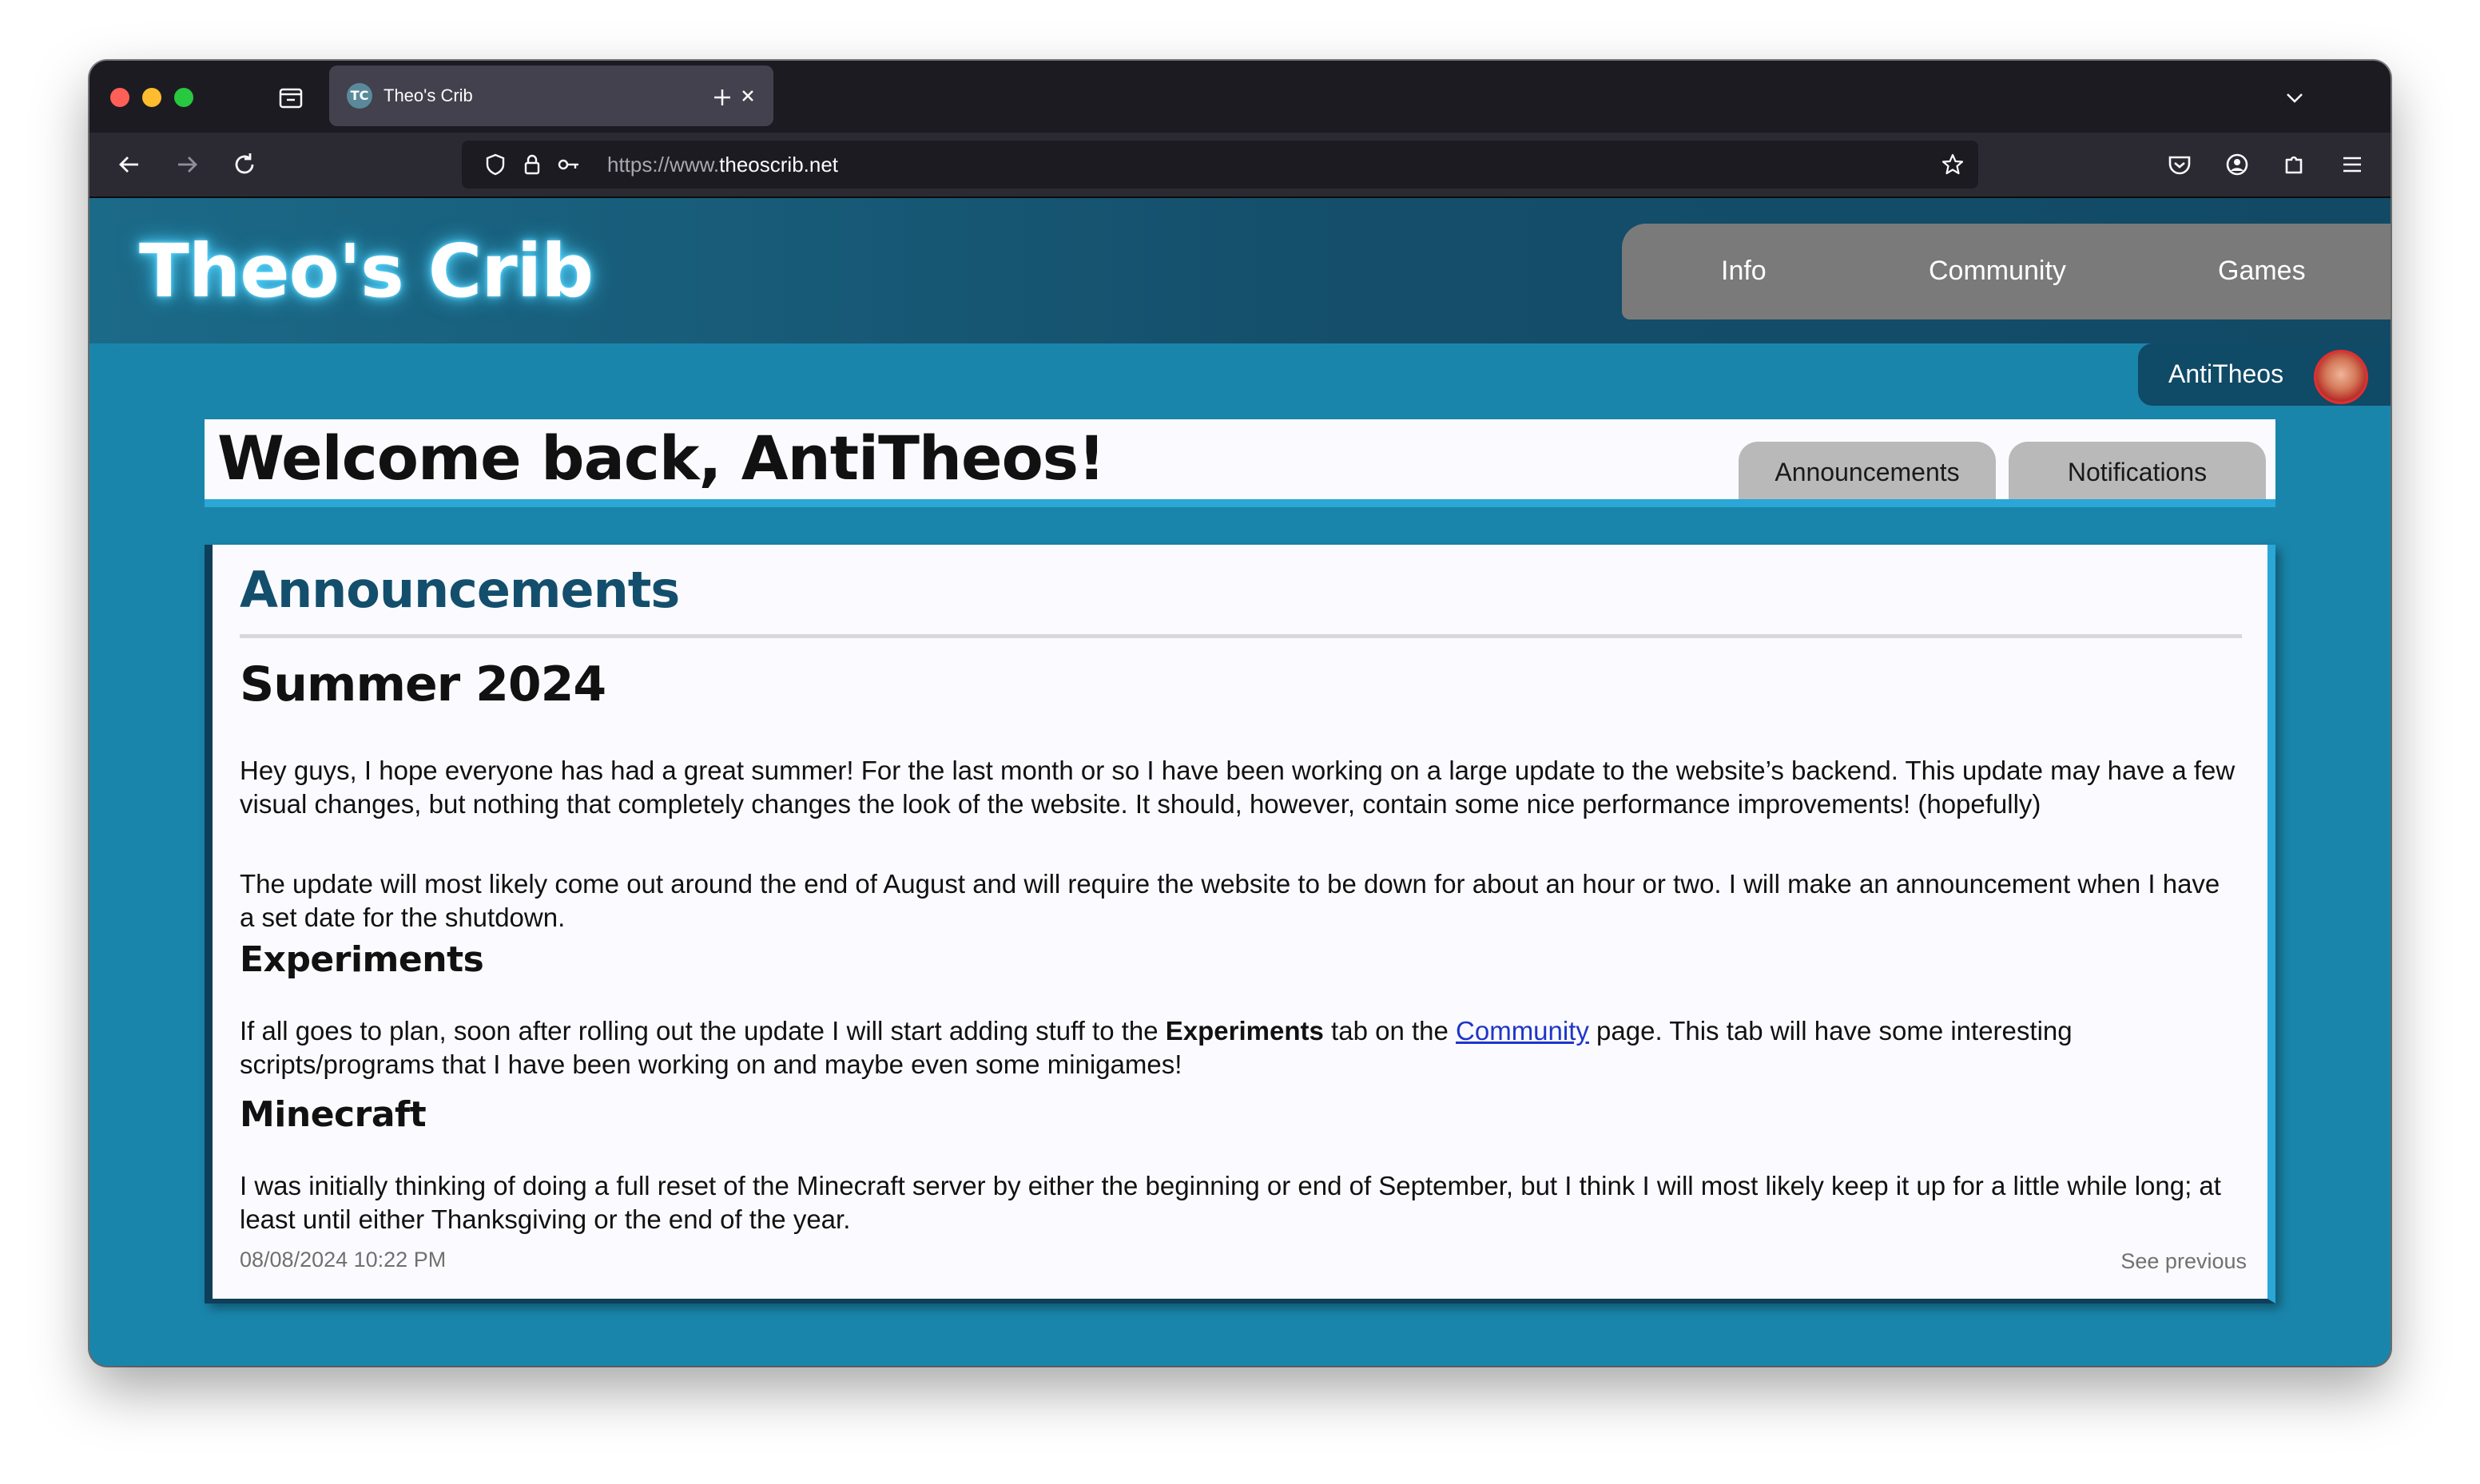 This screenshot has height=1484, width=2480. What do you see at coordinates (2352, 165) in the screenshot?
I see `hamburger-menu-icon` at bounding box center [2352, 165].